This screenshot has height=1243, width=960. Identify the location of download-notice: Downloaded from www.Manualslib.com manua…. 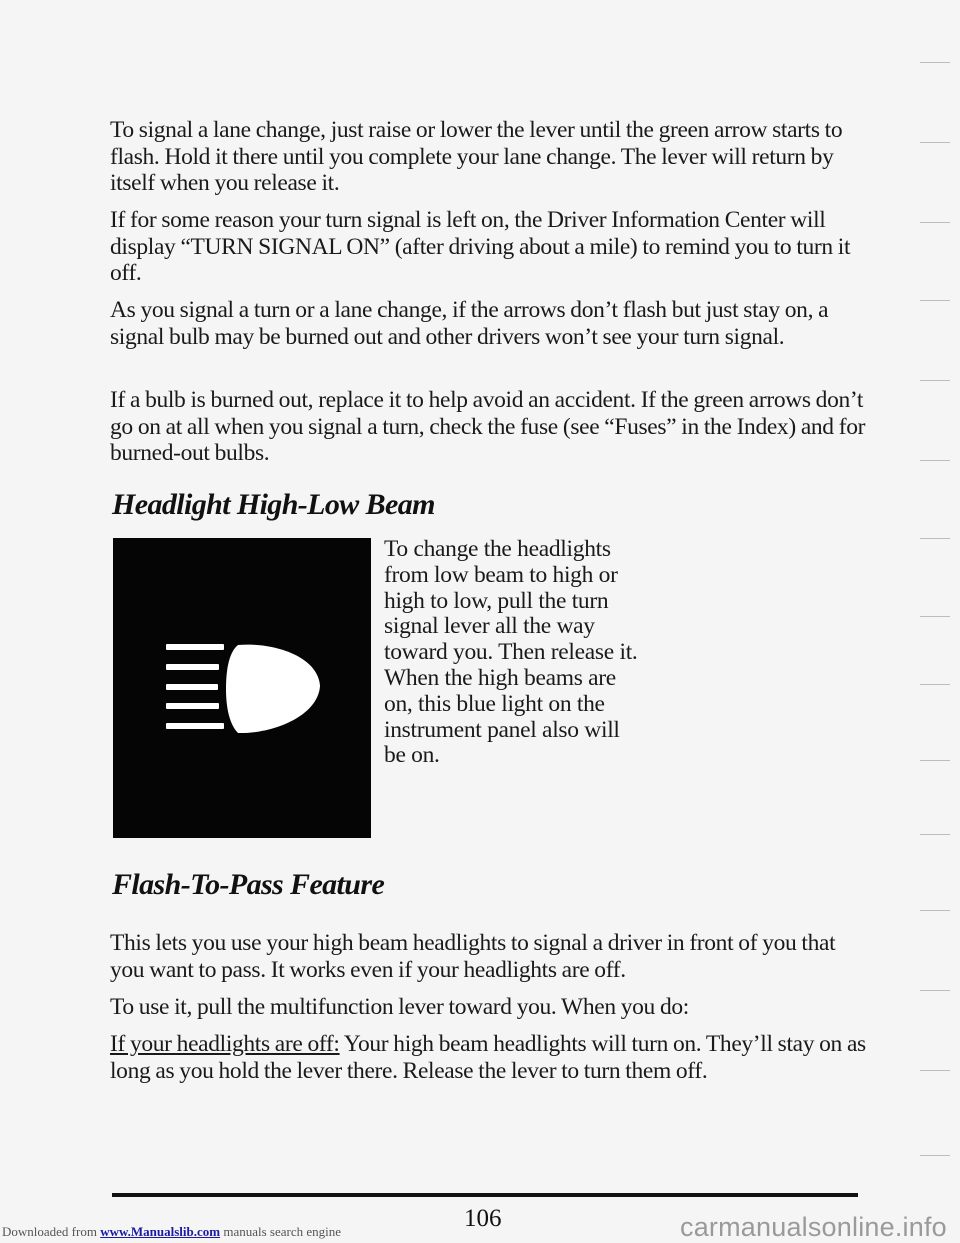
(171, 1232).